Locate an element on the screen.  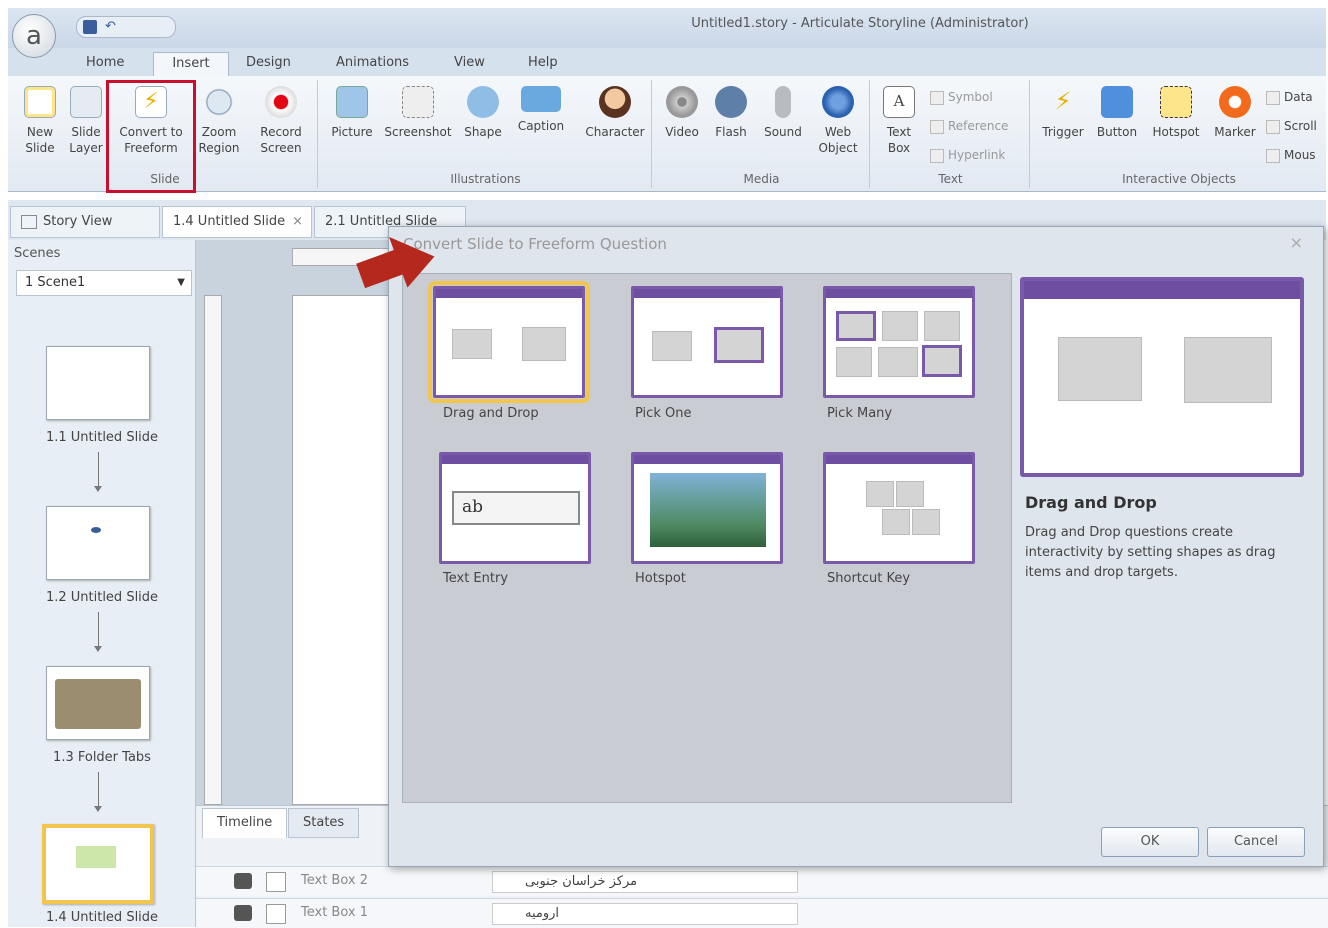
dialog-title: Convert Slide to Freeform Question is located at coordinates (535, 244).